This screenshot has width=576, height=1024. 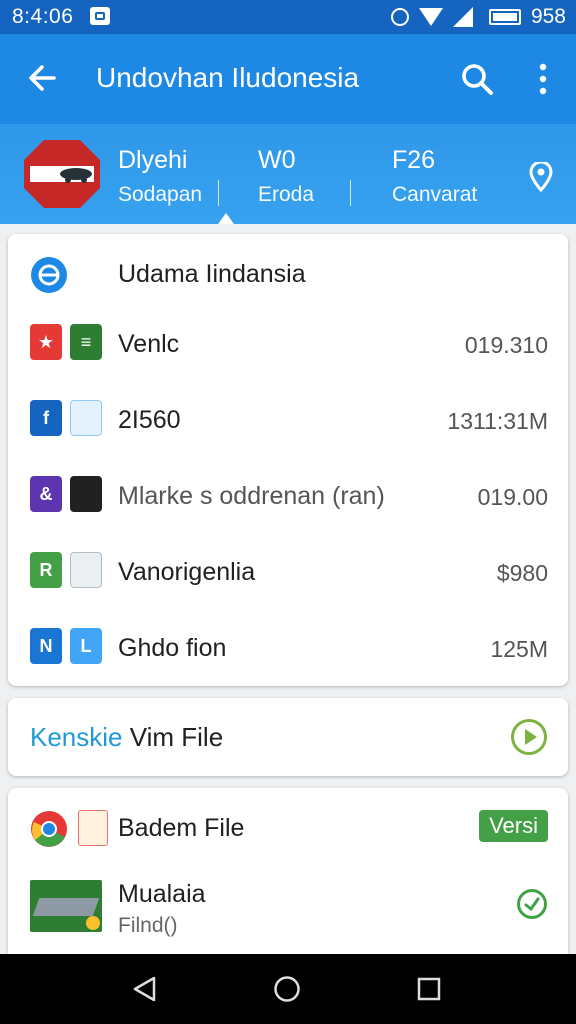 What do you see at coordinates (153, 160) in the screenshot?
I see `stat-1-value: Dlyehi` at bounding box center [153, 160].